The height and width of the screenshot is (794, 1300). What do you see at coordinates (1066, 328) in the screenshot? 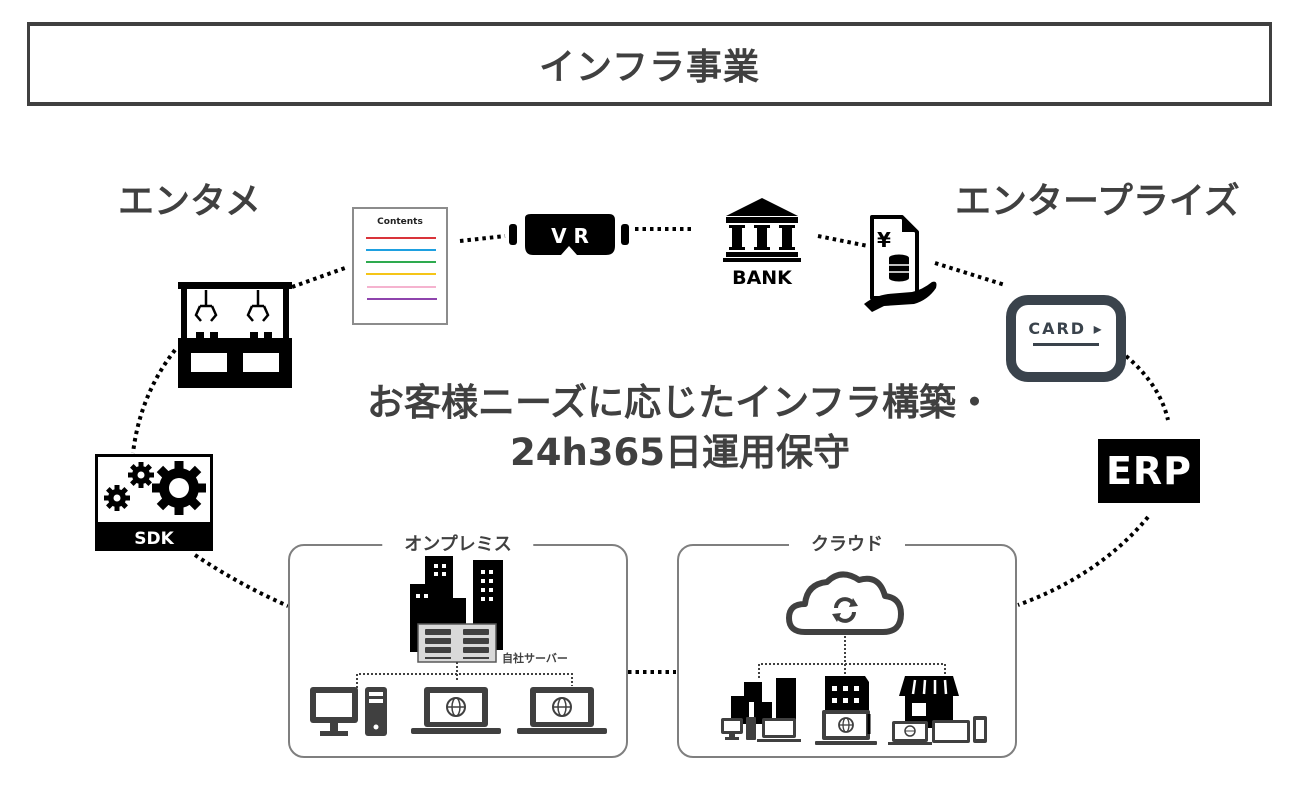
I see `card-label: CARD ▸` at bounding box center [1066, 328].